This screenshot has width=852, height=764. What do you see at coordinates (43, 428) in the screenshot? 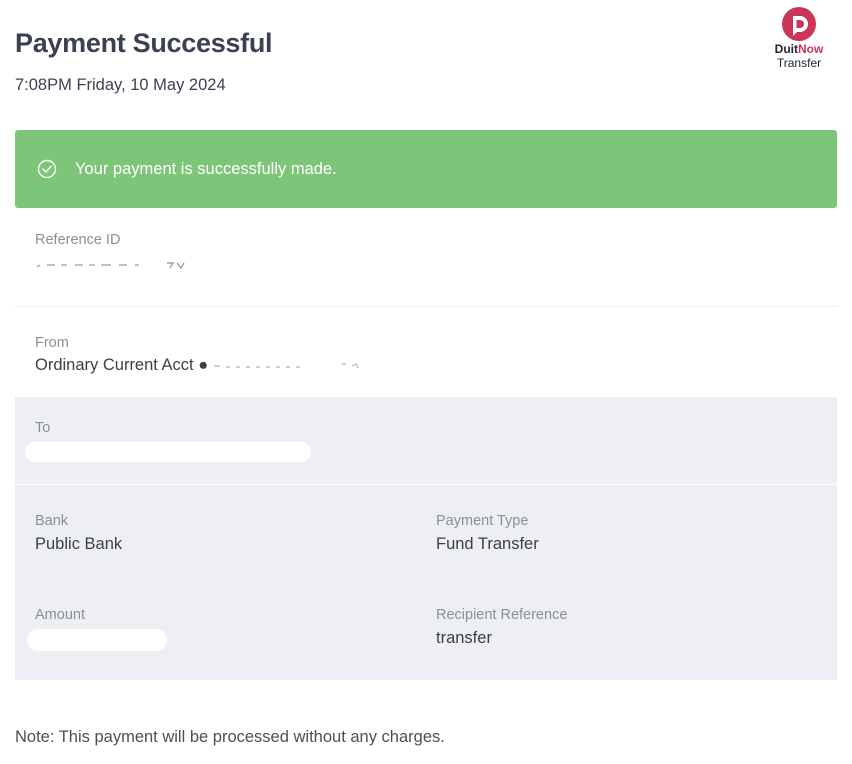
I see `to-label: To` at bounding box center [43, 428].